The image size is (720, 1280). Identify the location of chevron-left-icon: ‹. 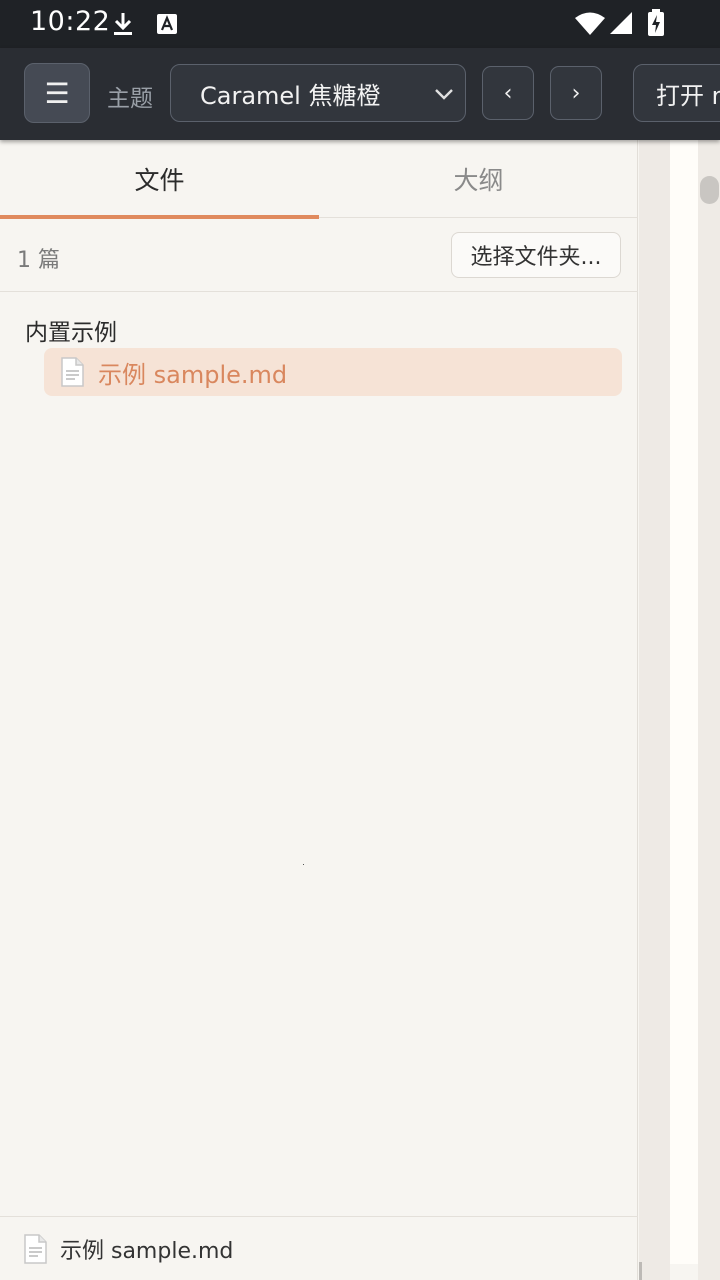
(508, 93).